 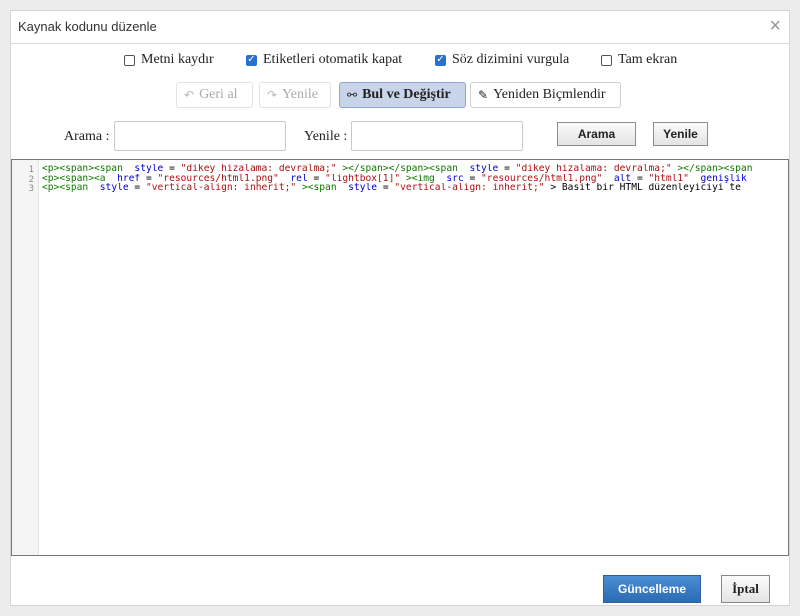 What do you see at coordinates (680, 134) in the screenshot?
I see `replace-button: Yenile` at bounding box center [680, 134].